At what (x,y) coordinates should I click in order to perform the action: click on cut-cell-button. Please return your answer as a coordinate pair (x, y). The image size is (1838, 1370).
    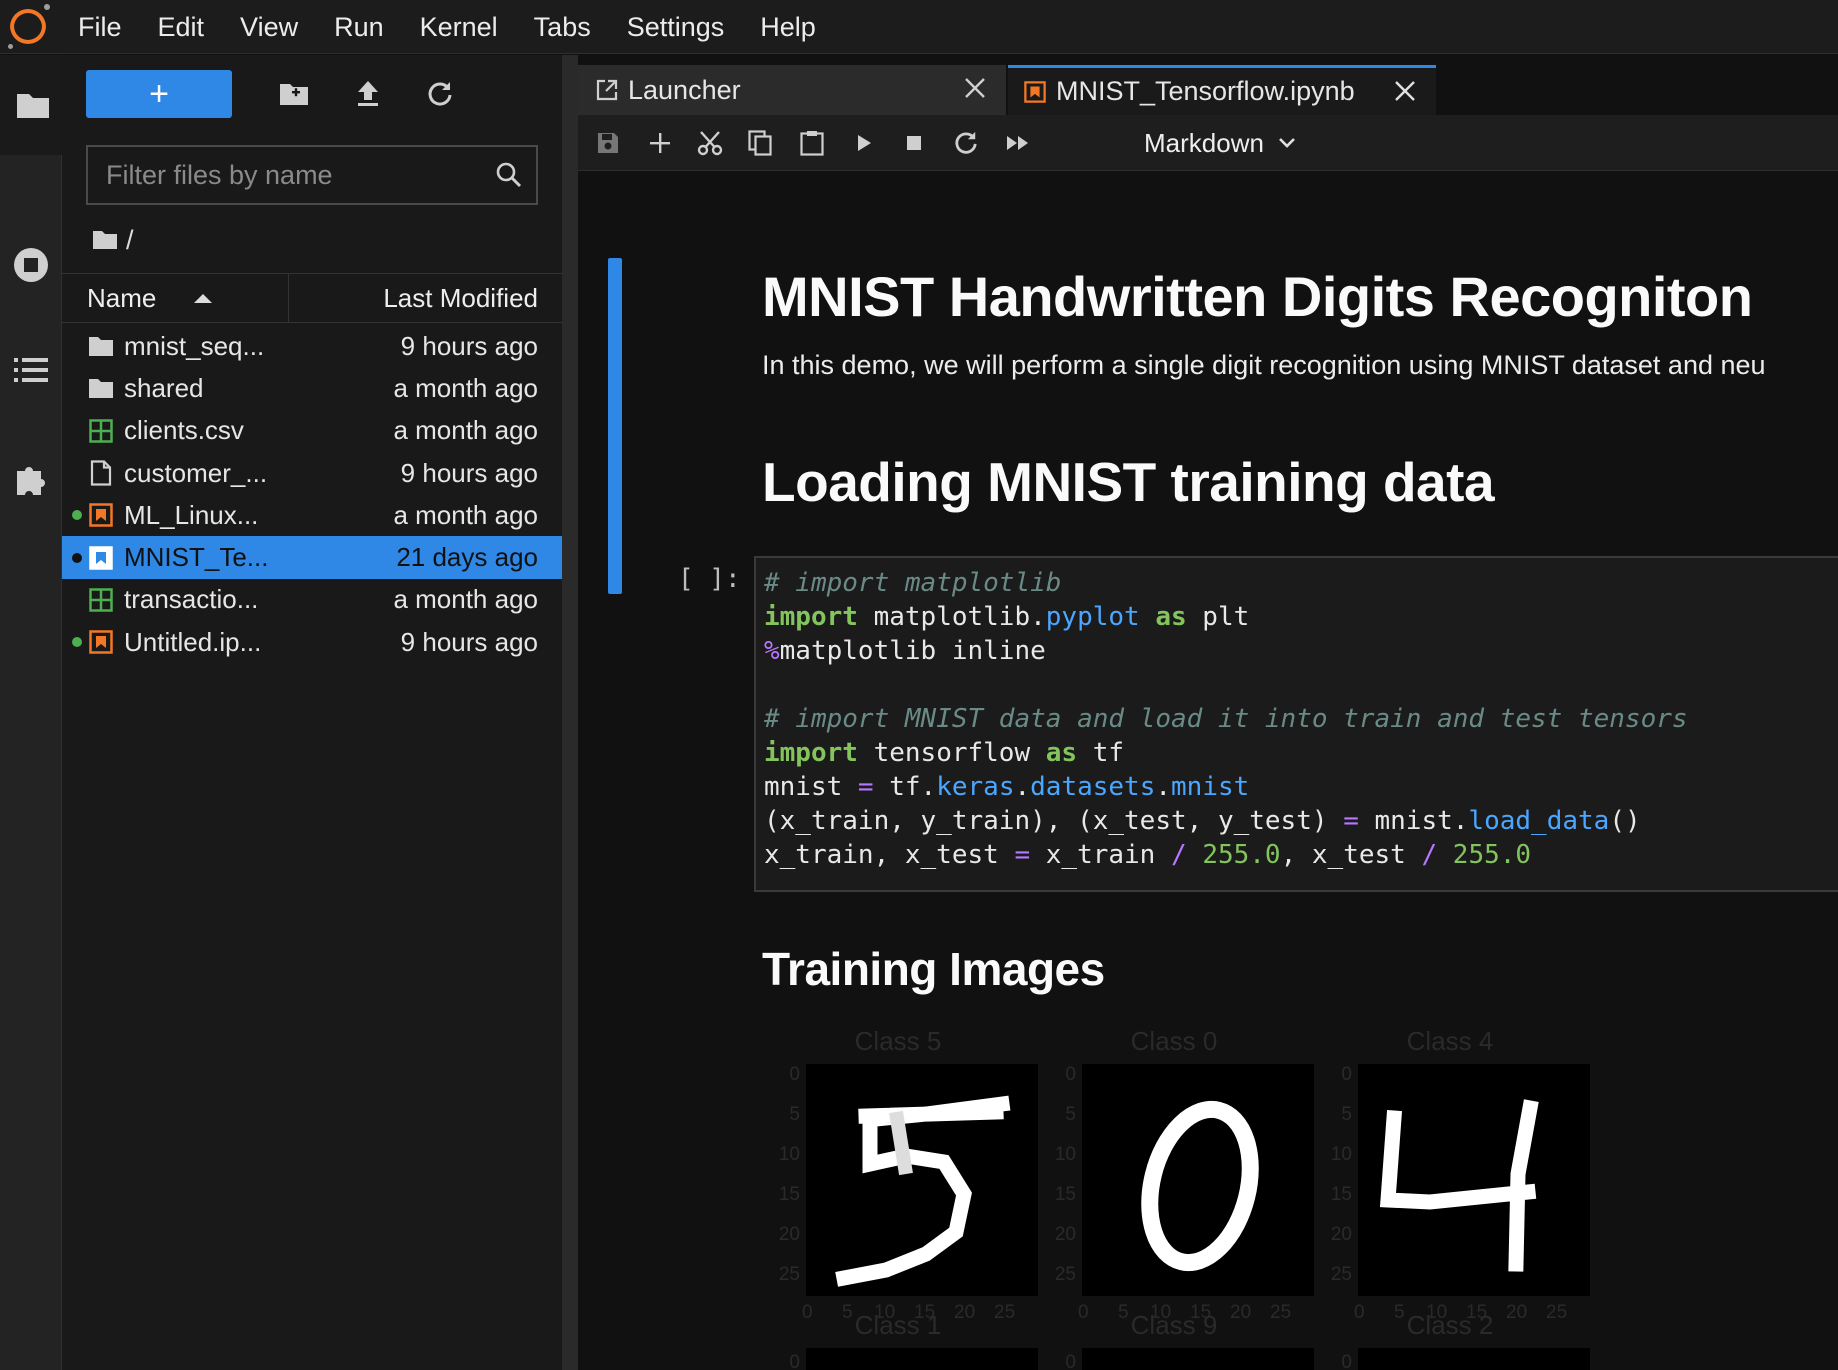
    Looking at the image, I should click on (710, 143).